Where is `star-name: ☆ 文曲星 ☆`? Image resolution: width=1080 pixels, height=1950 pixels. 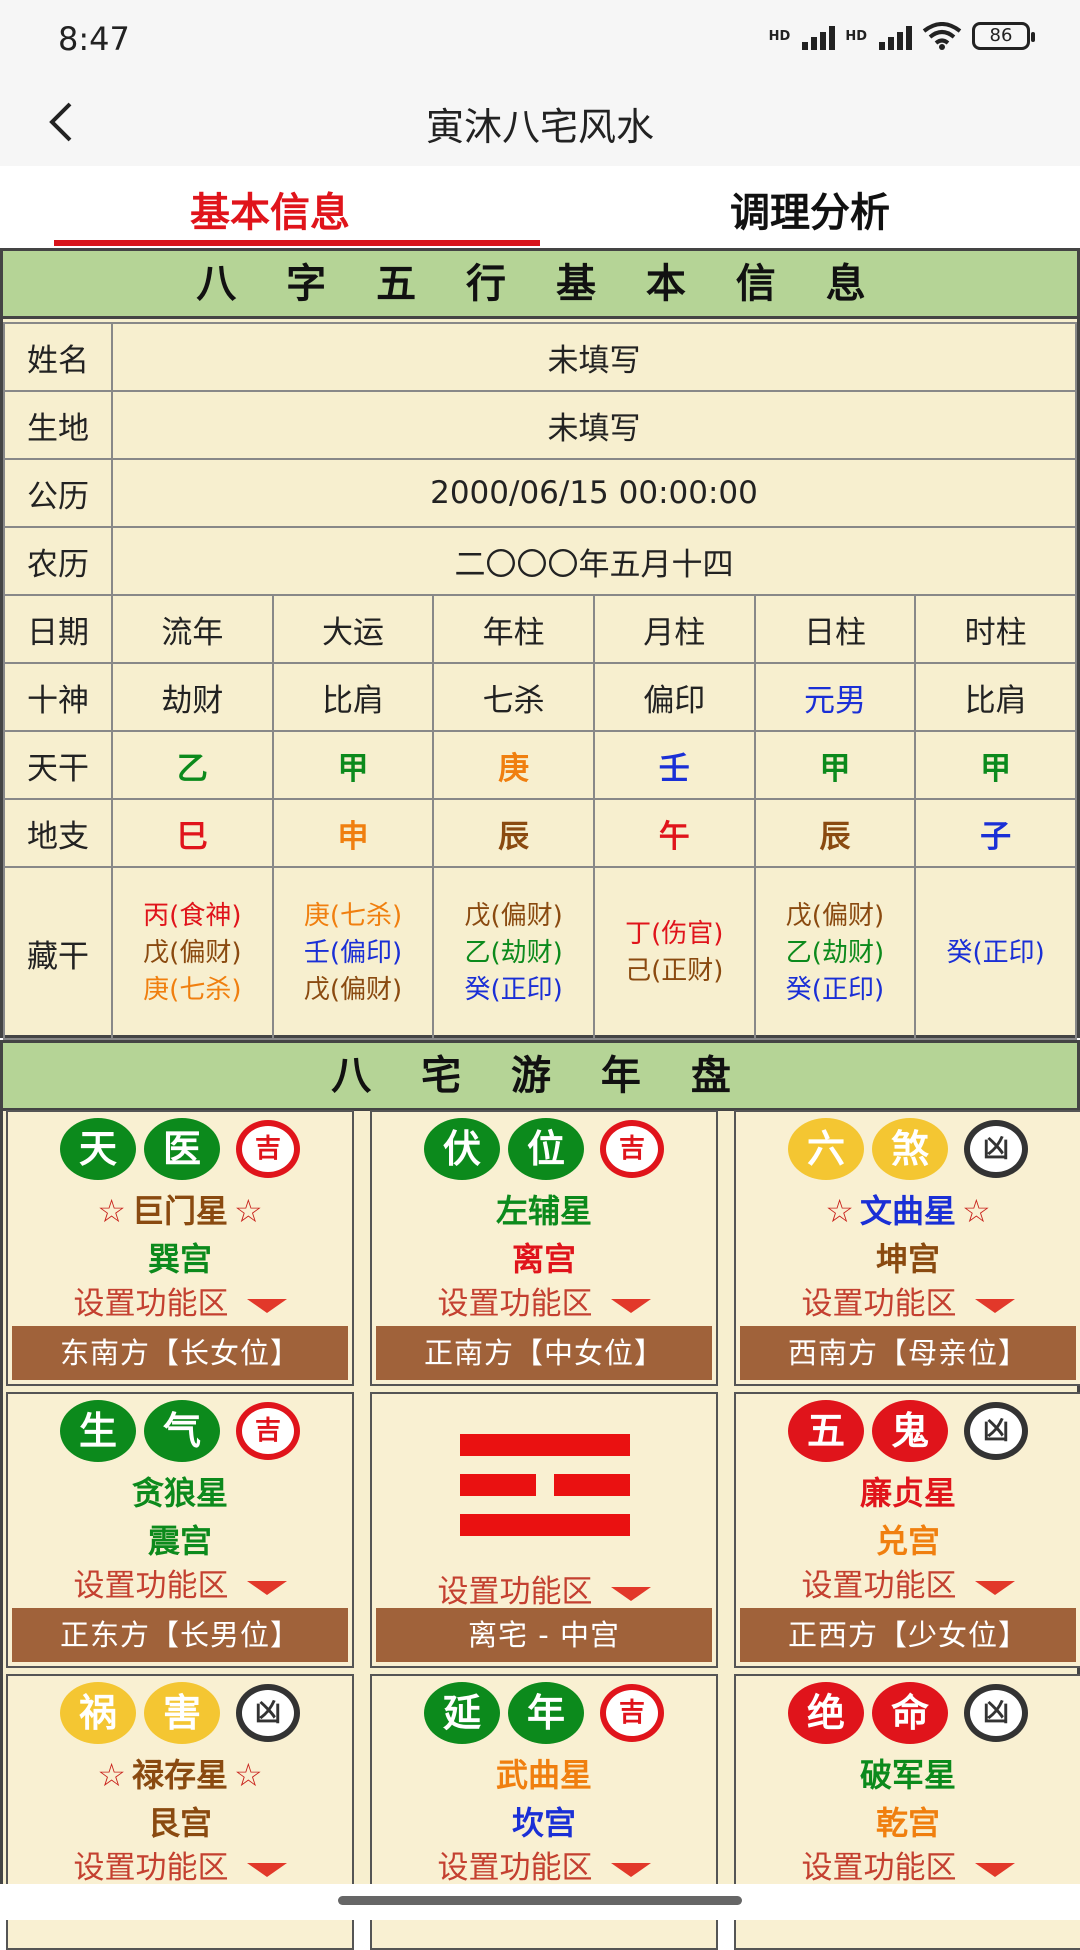
star-name: ☆ 文曲星 ☆ is located at coordinates (908, 1209).